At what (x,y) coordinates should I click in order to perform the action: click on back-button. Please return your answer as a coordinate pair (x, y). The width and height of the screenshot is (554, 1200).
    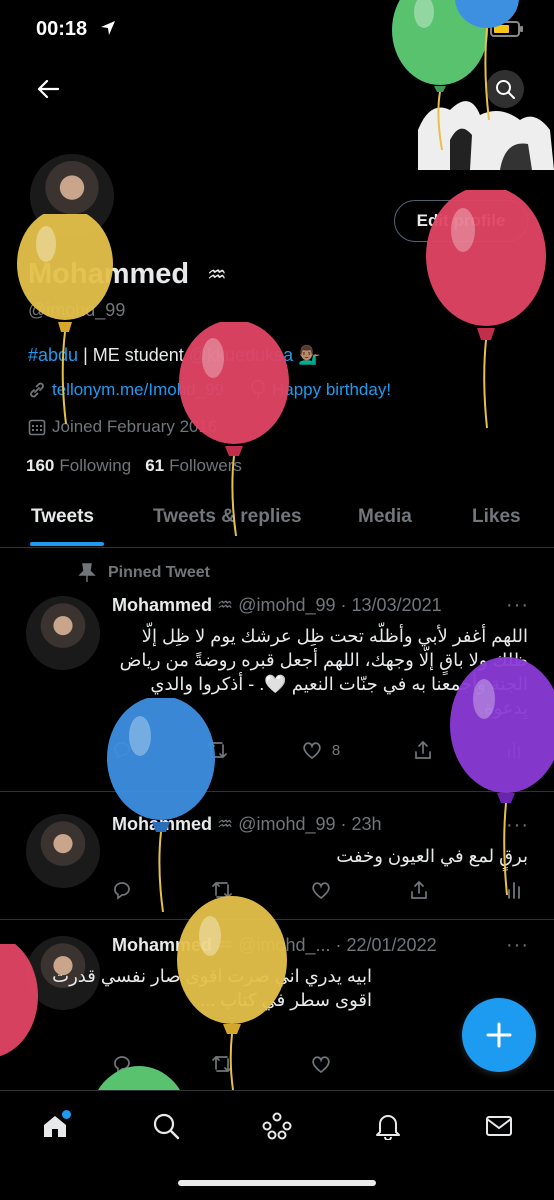
    Looking at the image, I should click on (48, 89).